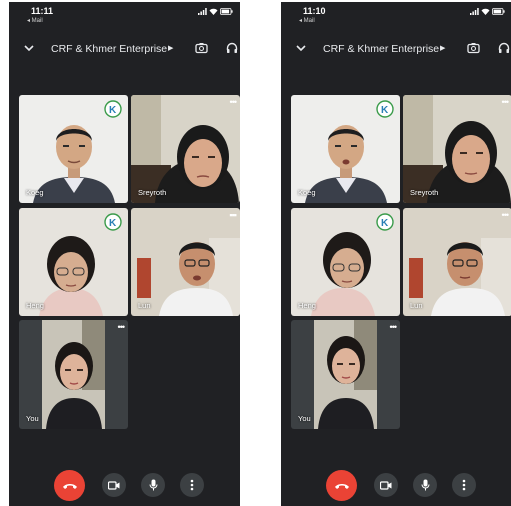 This screenshot has width=511, height=506. I want to click on participant-tile-lun: ▪▪▪ Lun, so click(185, 262).